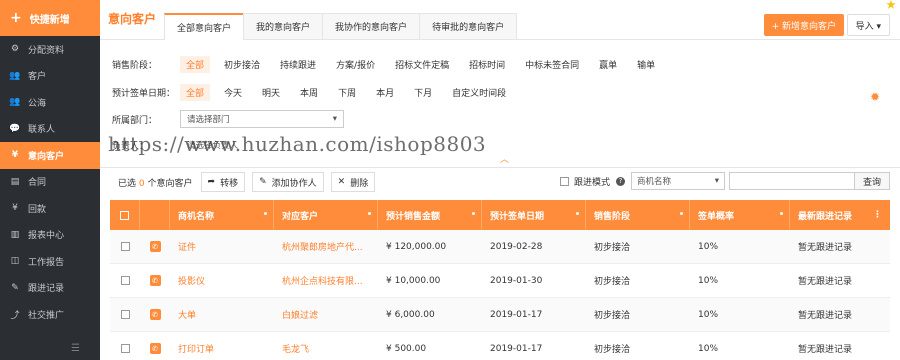 This screenshot has height=360, width=900. What do you see at coordinates (132, 19) in the screenshot?
I see `page-title: 意向客户` at bounding box center [132, 19].